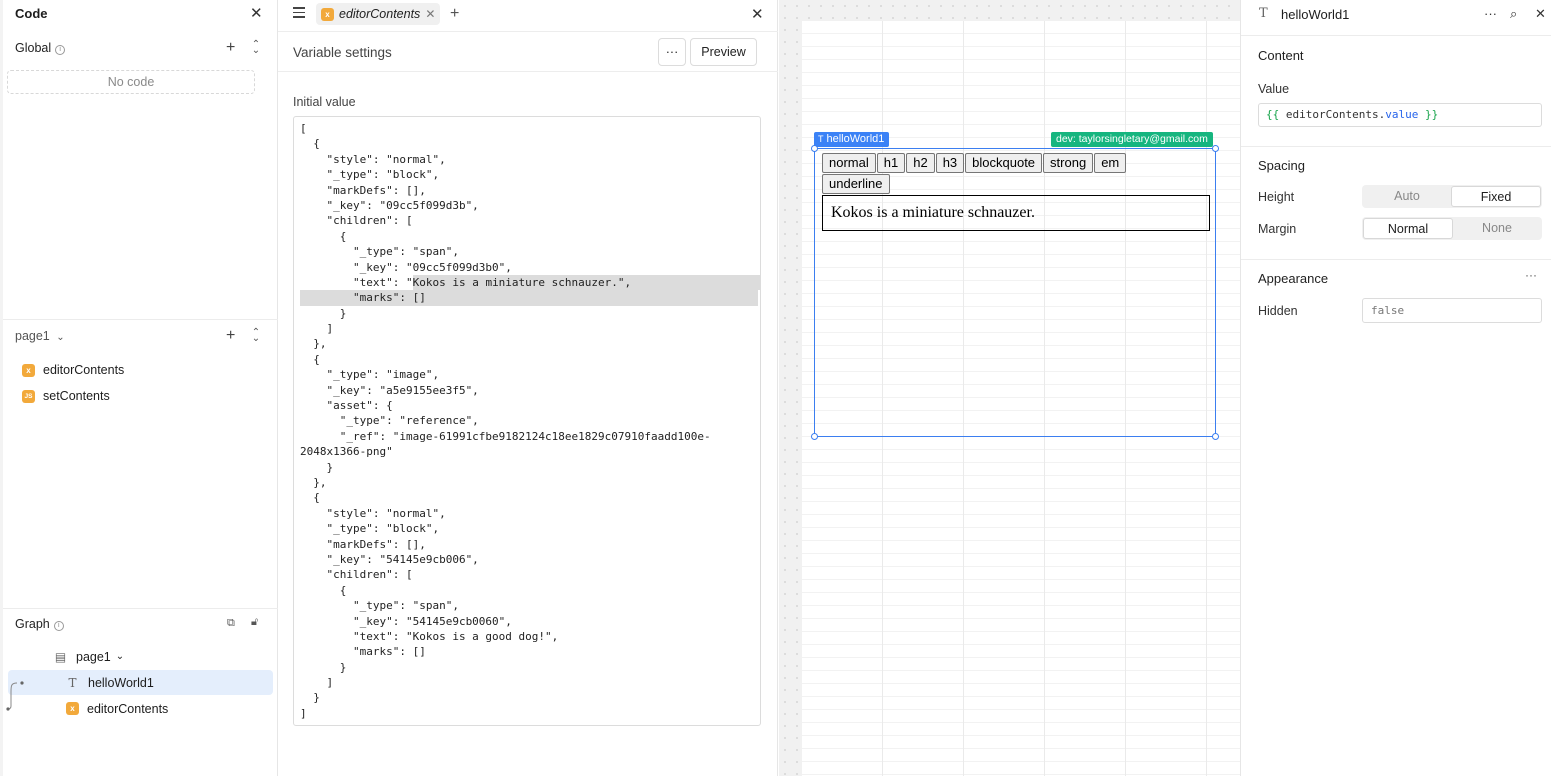  Describe the element at coordinates (120, 656) in the screenshot. I see `chevron-down-icon: ⌄` at that location.